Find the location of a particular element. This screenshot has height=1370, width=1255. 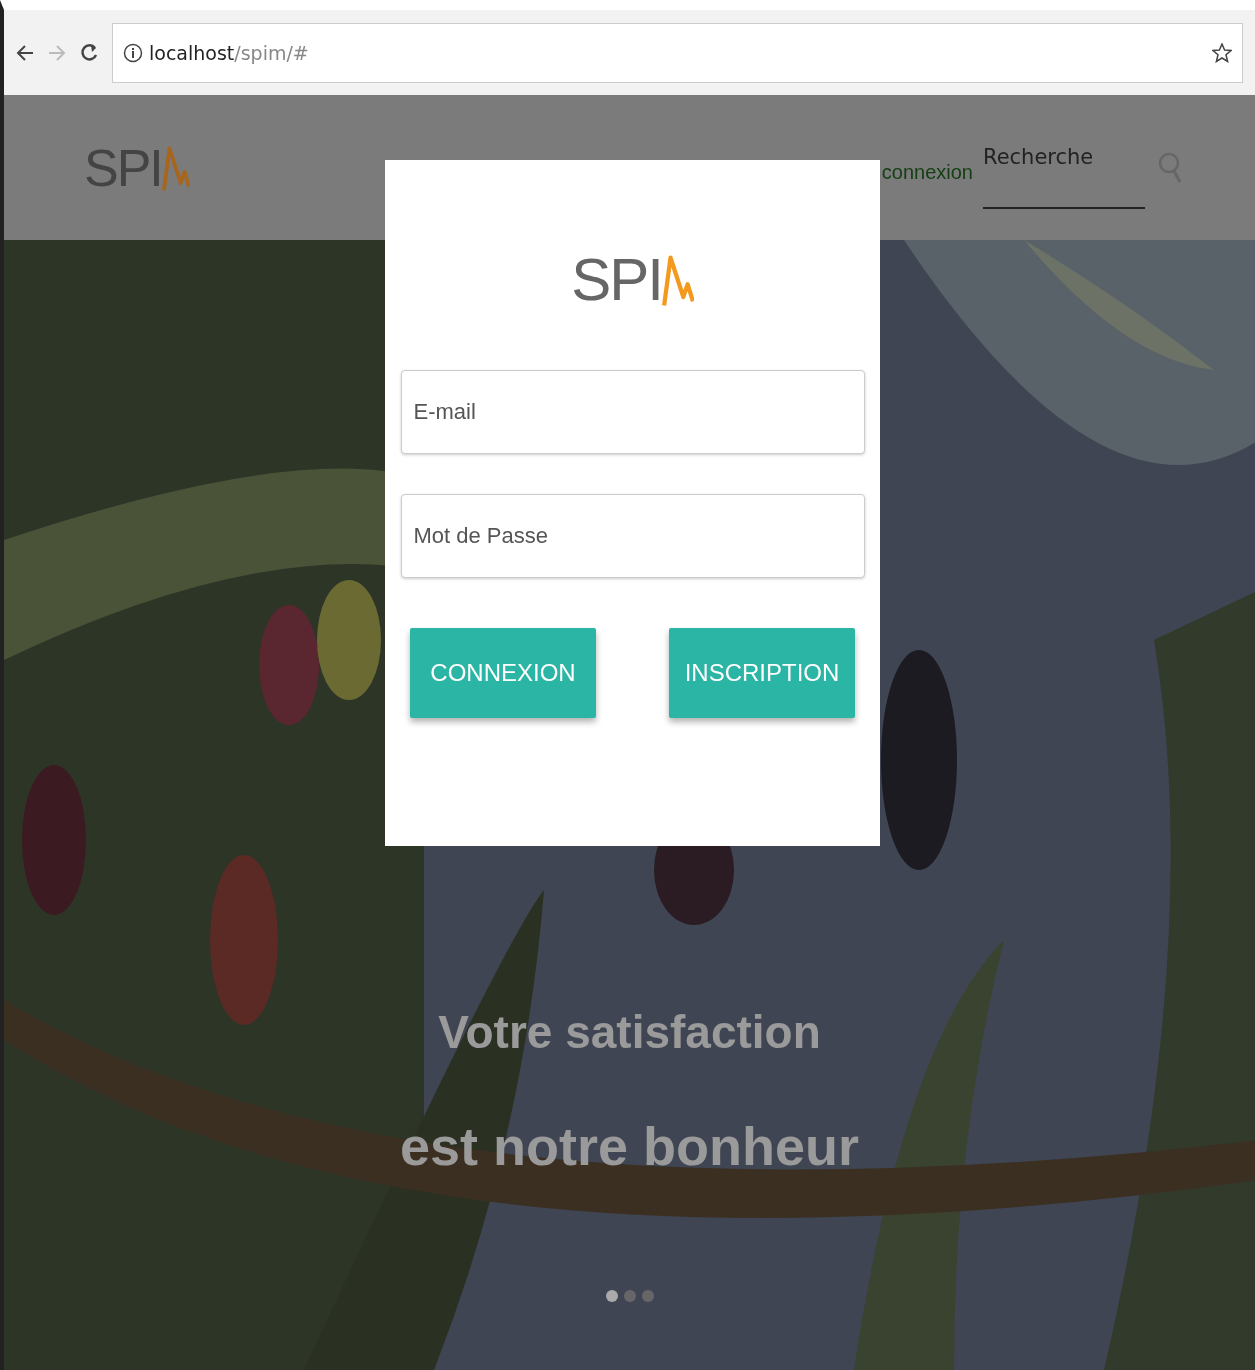

info-icon is located at coordinates (133, 52).